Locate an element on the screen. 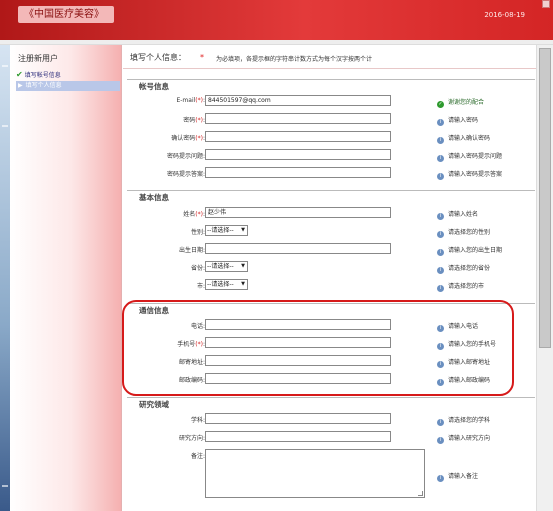 The width and height of the screenshot is (553, 511). gender-select: --请选择-- ▼ is located at coordinates (226, 230).